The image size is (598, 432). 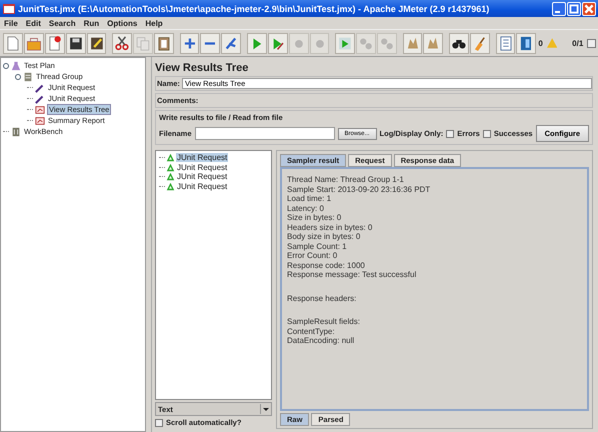 I want to click on cut-icon, so click(x=122, y=43).